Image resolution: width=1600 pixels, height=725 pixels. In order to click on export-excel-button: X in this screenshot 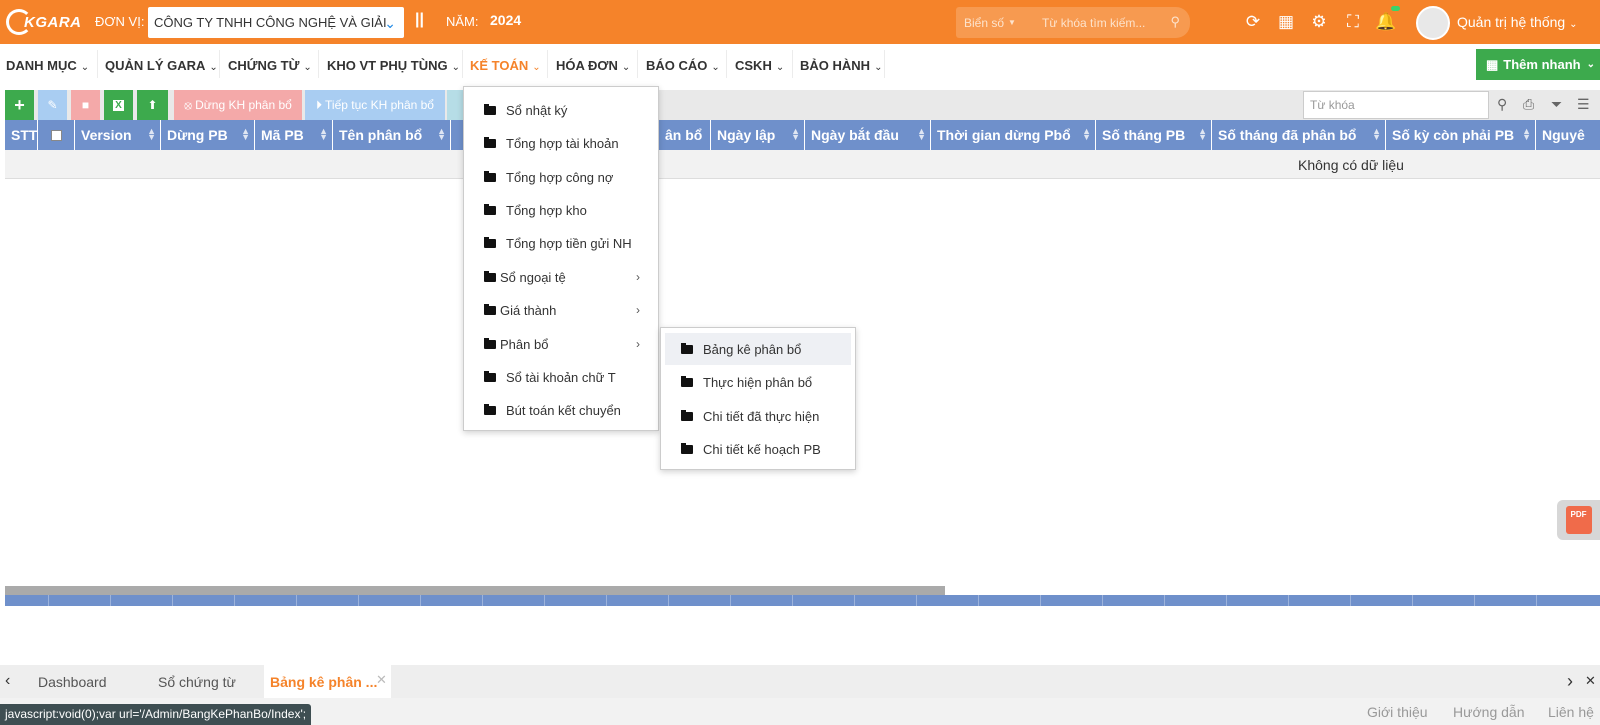, I will do `click(118, 105)`.